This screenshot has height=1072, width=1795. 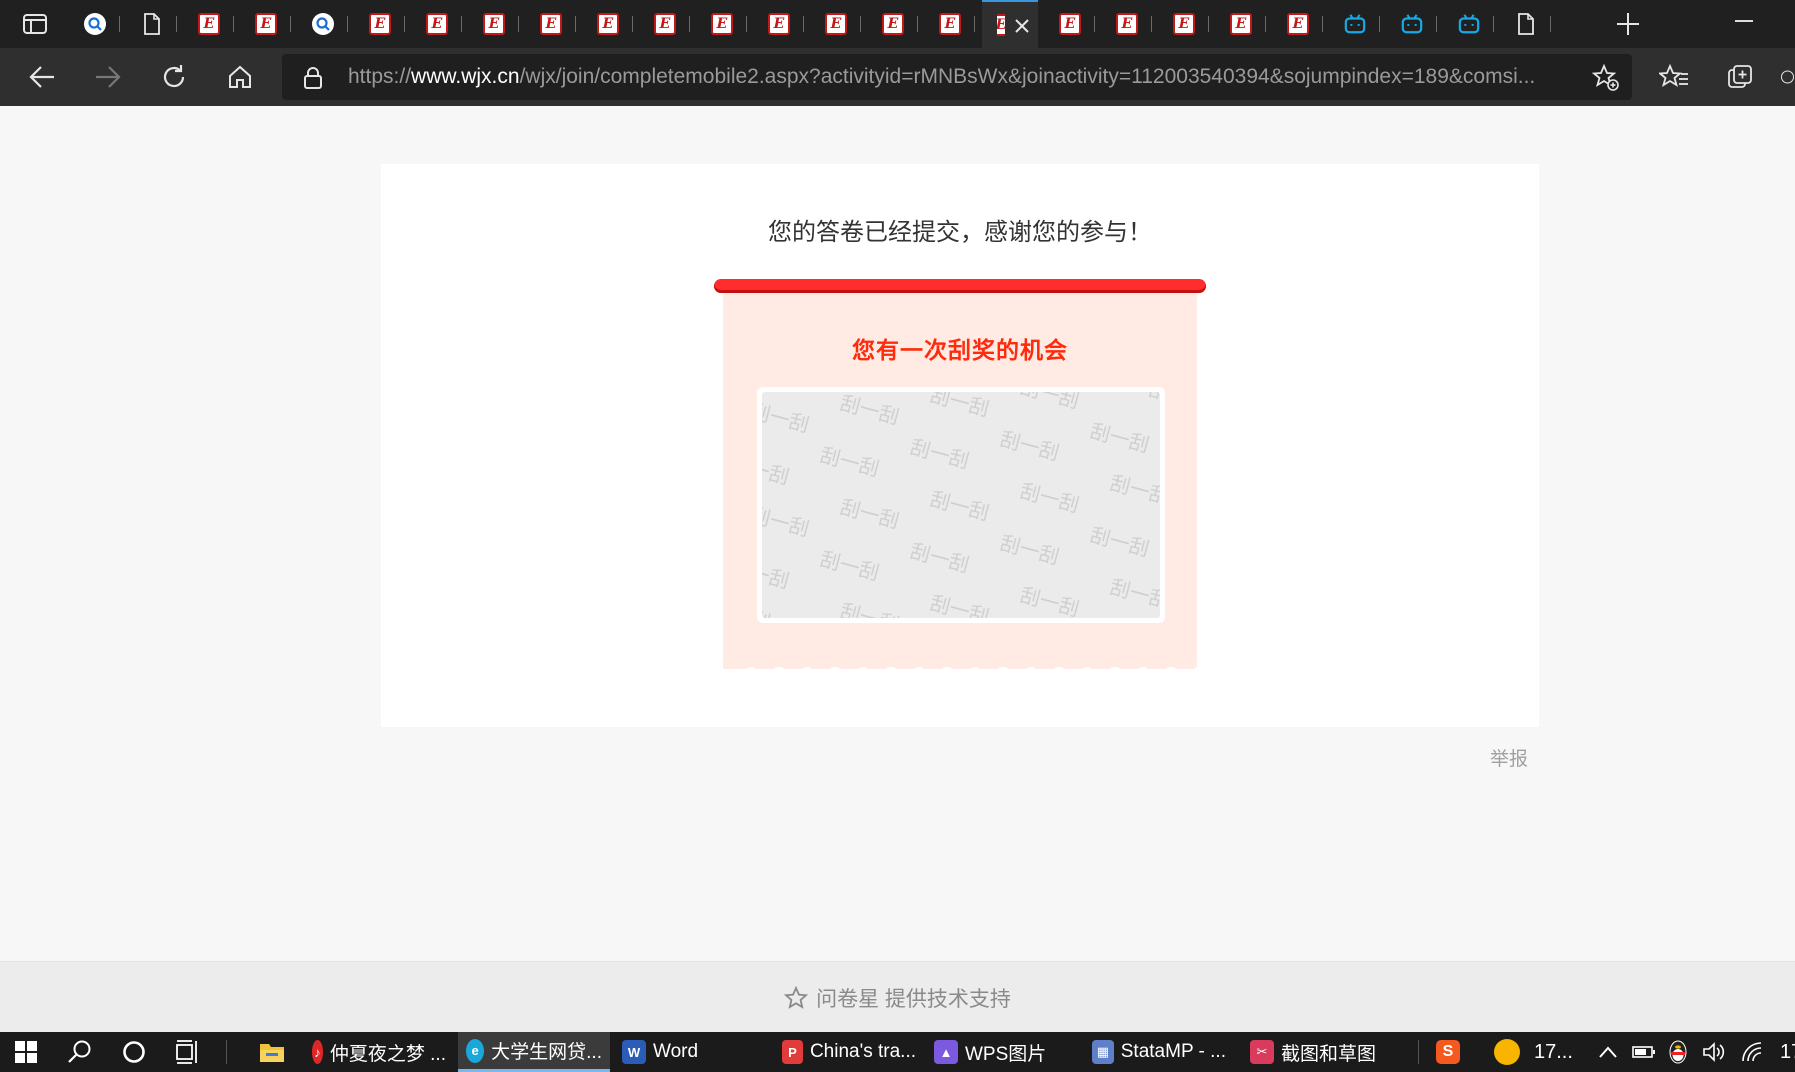 I want to click on qq-tray-button, so click(x=1678, y=1052).